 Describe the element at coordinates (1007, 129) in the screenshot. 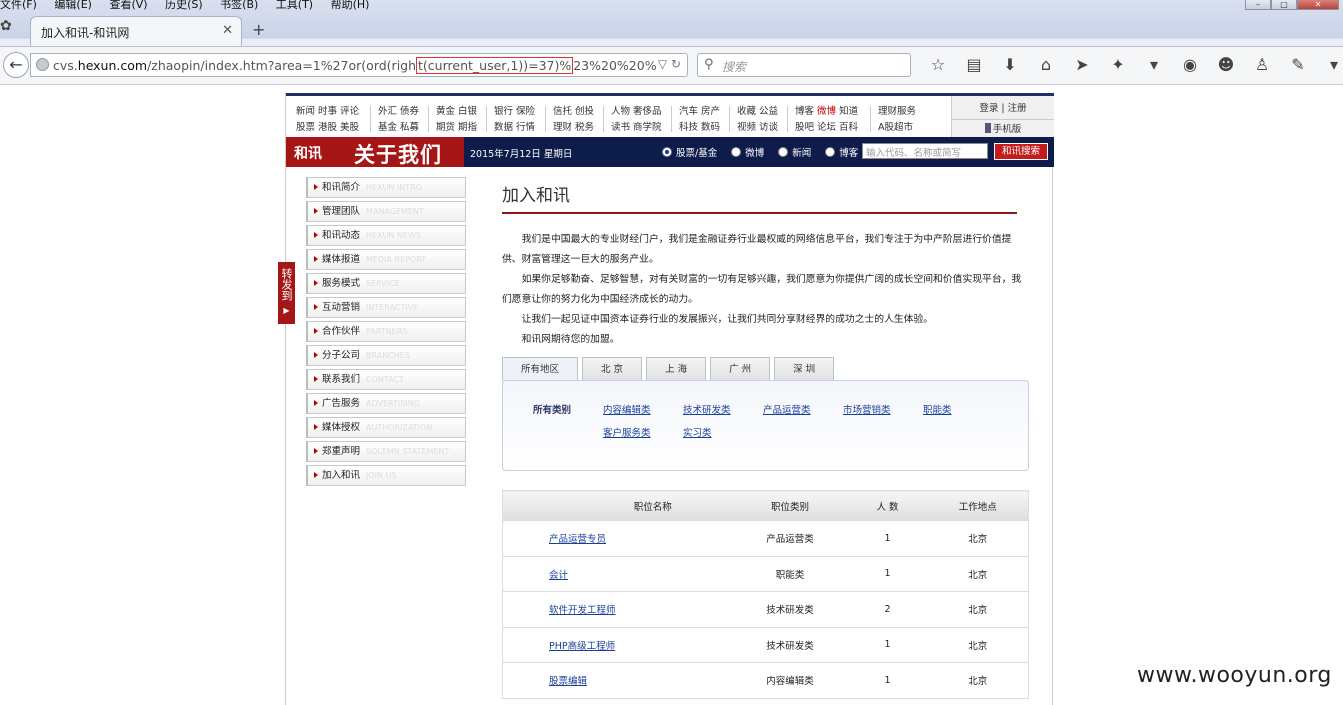

I see `mobile-link: 手机版` at that location.